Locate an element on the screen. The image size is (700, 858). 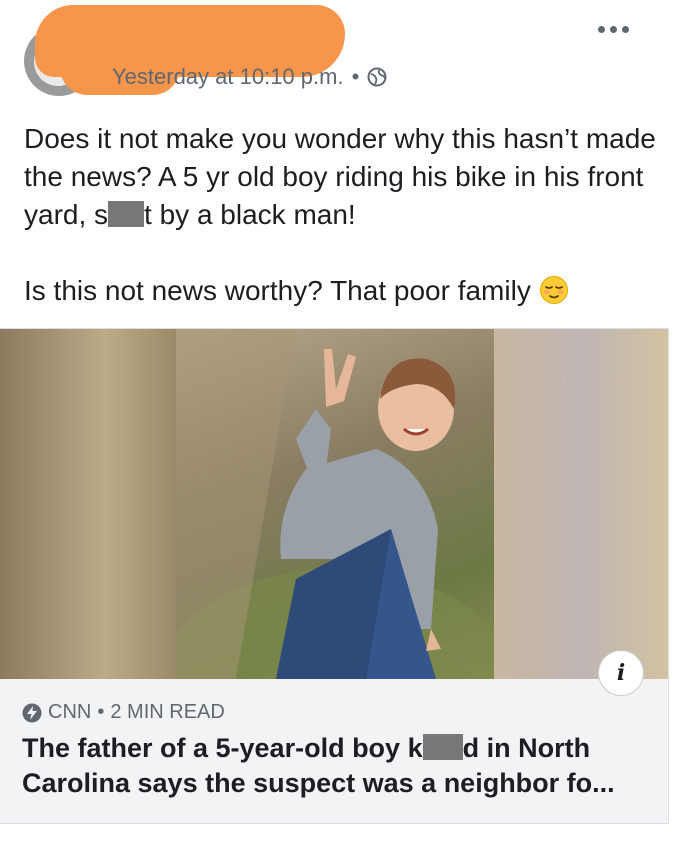
post-meta: Yesterday at 10:10 p.m. • is located at coordinates (249, 77).